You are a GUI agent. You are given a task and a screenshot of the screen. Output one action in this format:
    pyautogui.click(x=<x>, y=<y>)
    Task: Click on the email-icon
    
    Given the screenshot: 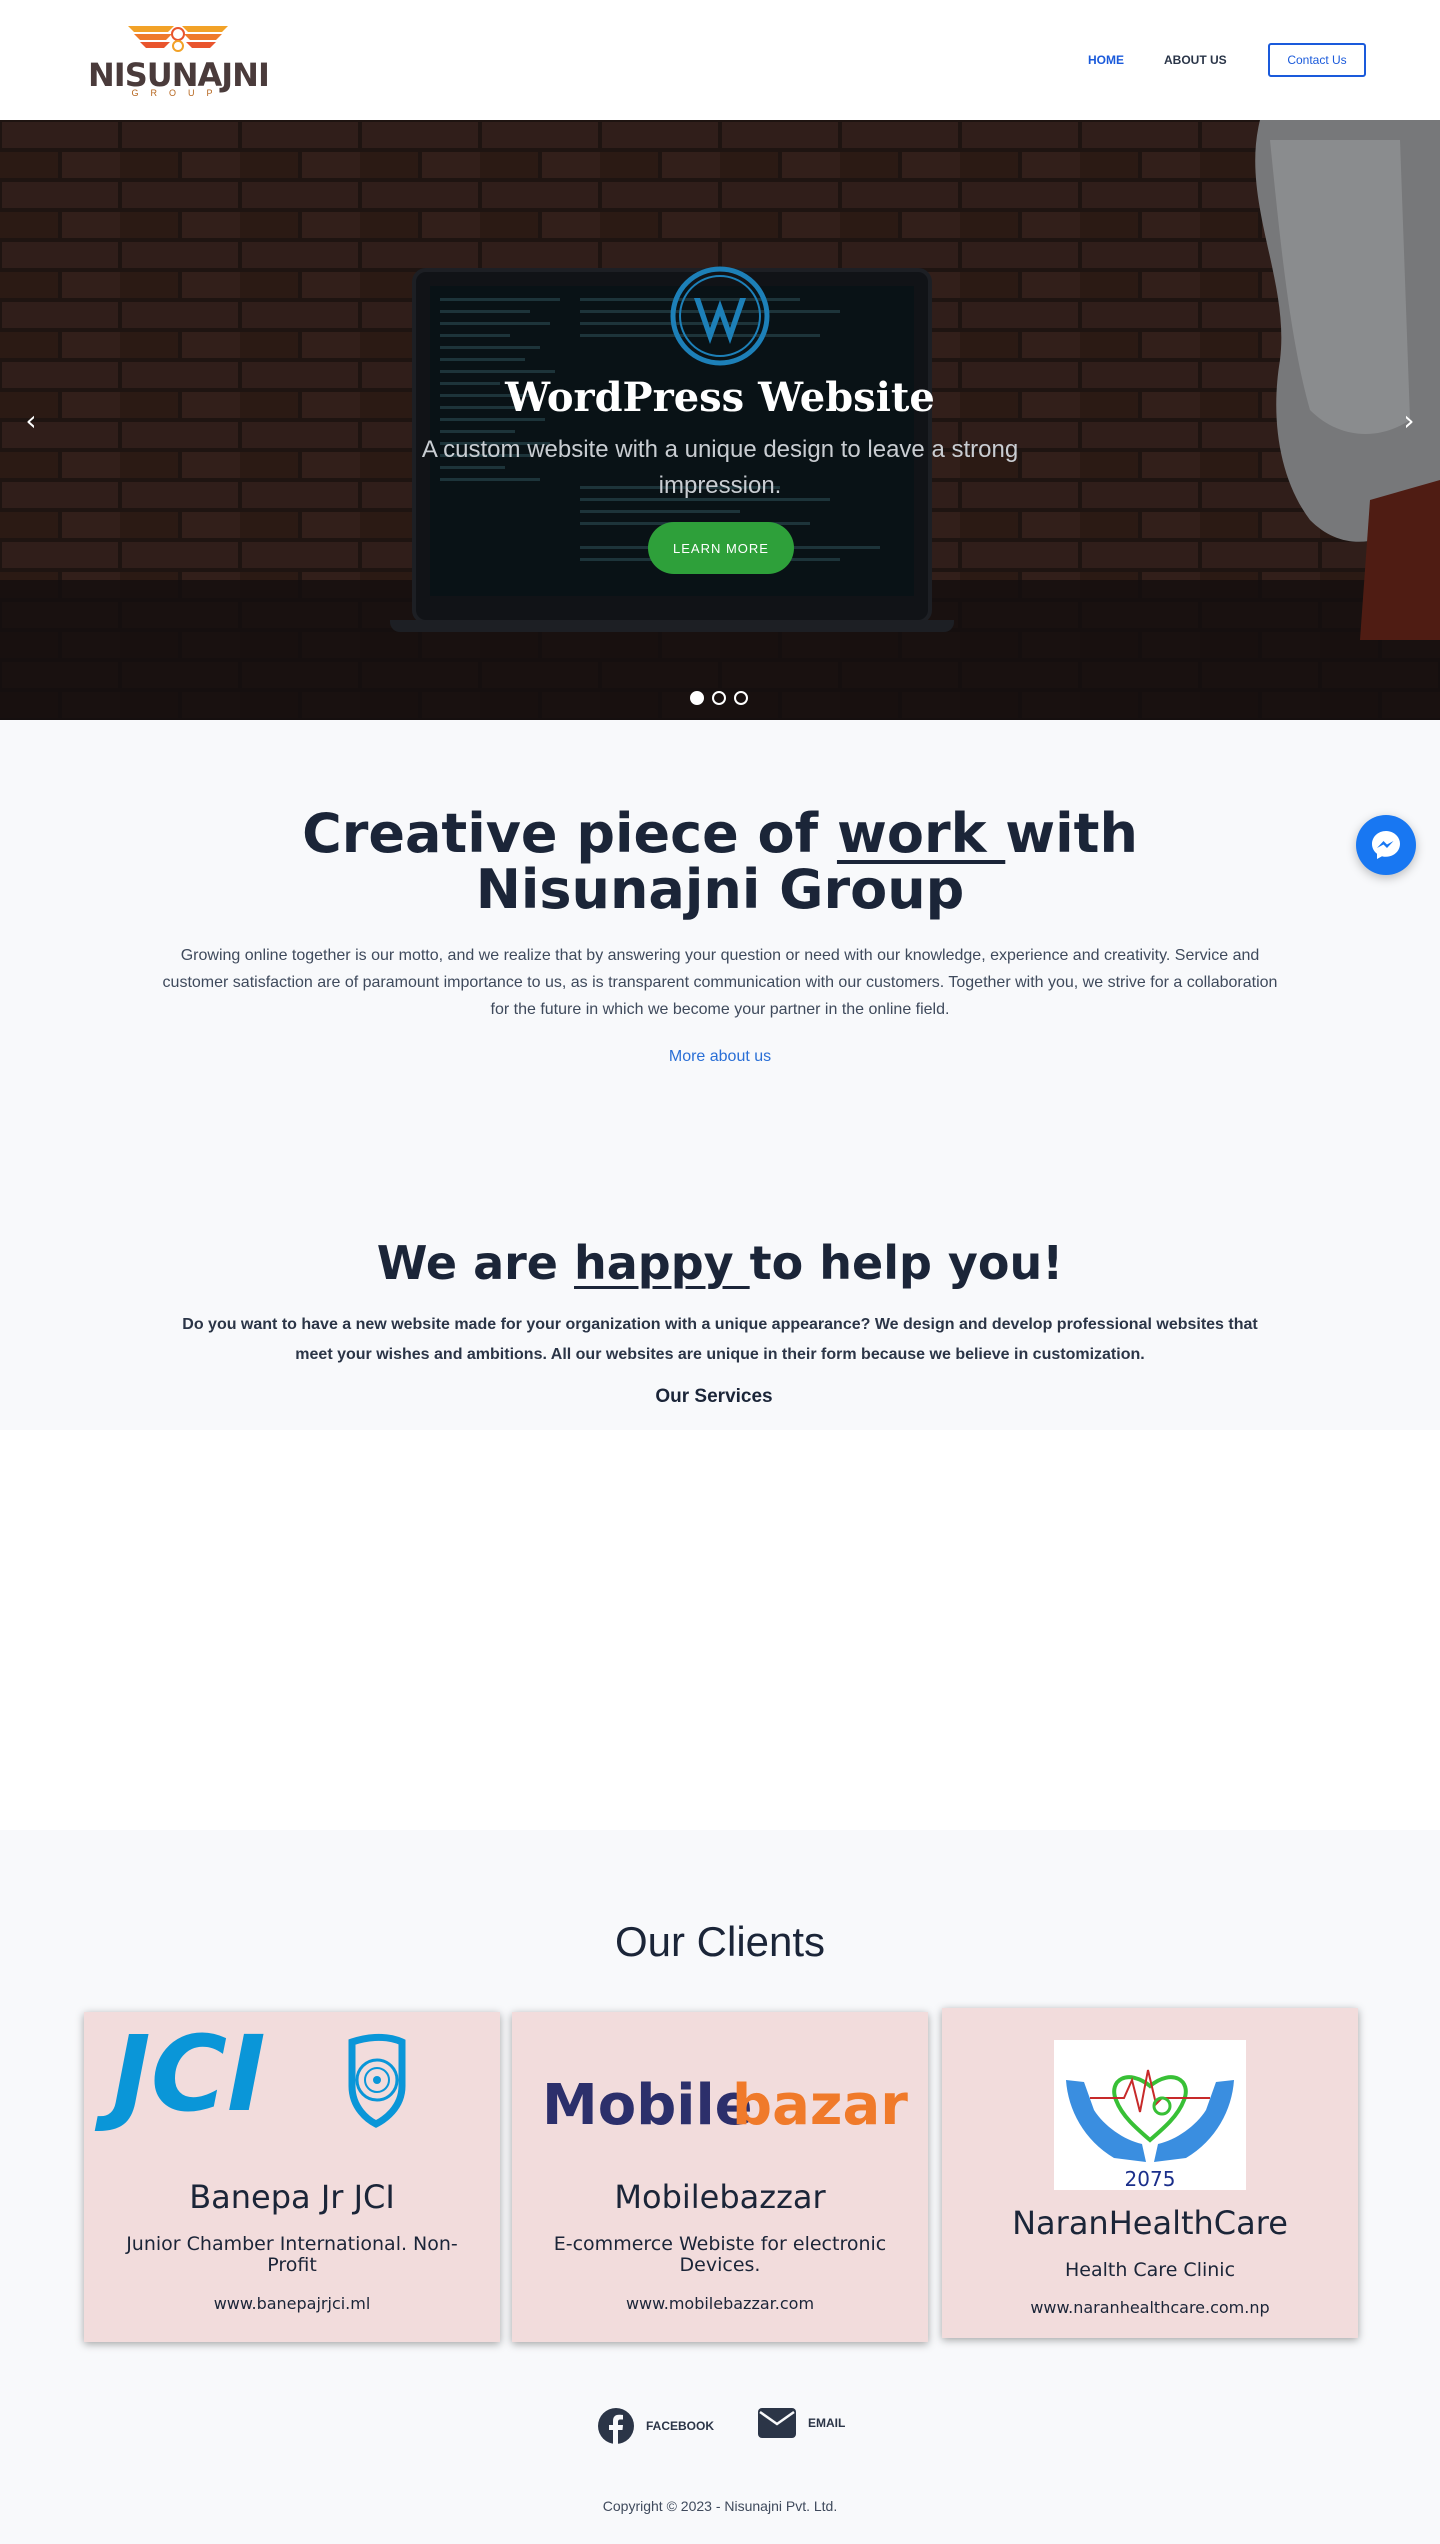 What is the action you would take?
    pyautogui.click(x=777, y=2423)
    